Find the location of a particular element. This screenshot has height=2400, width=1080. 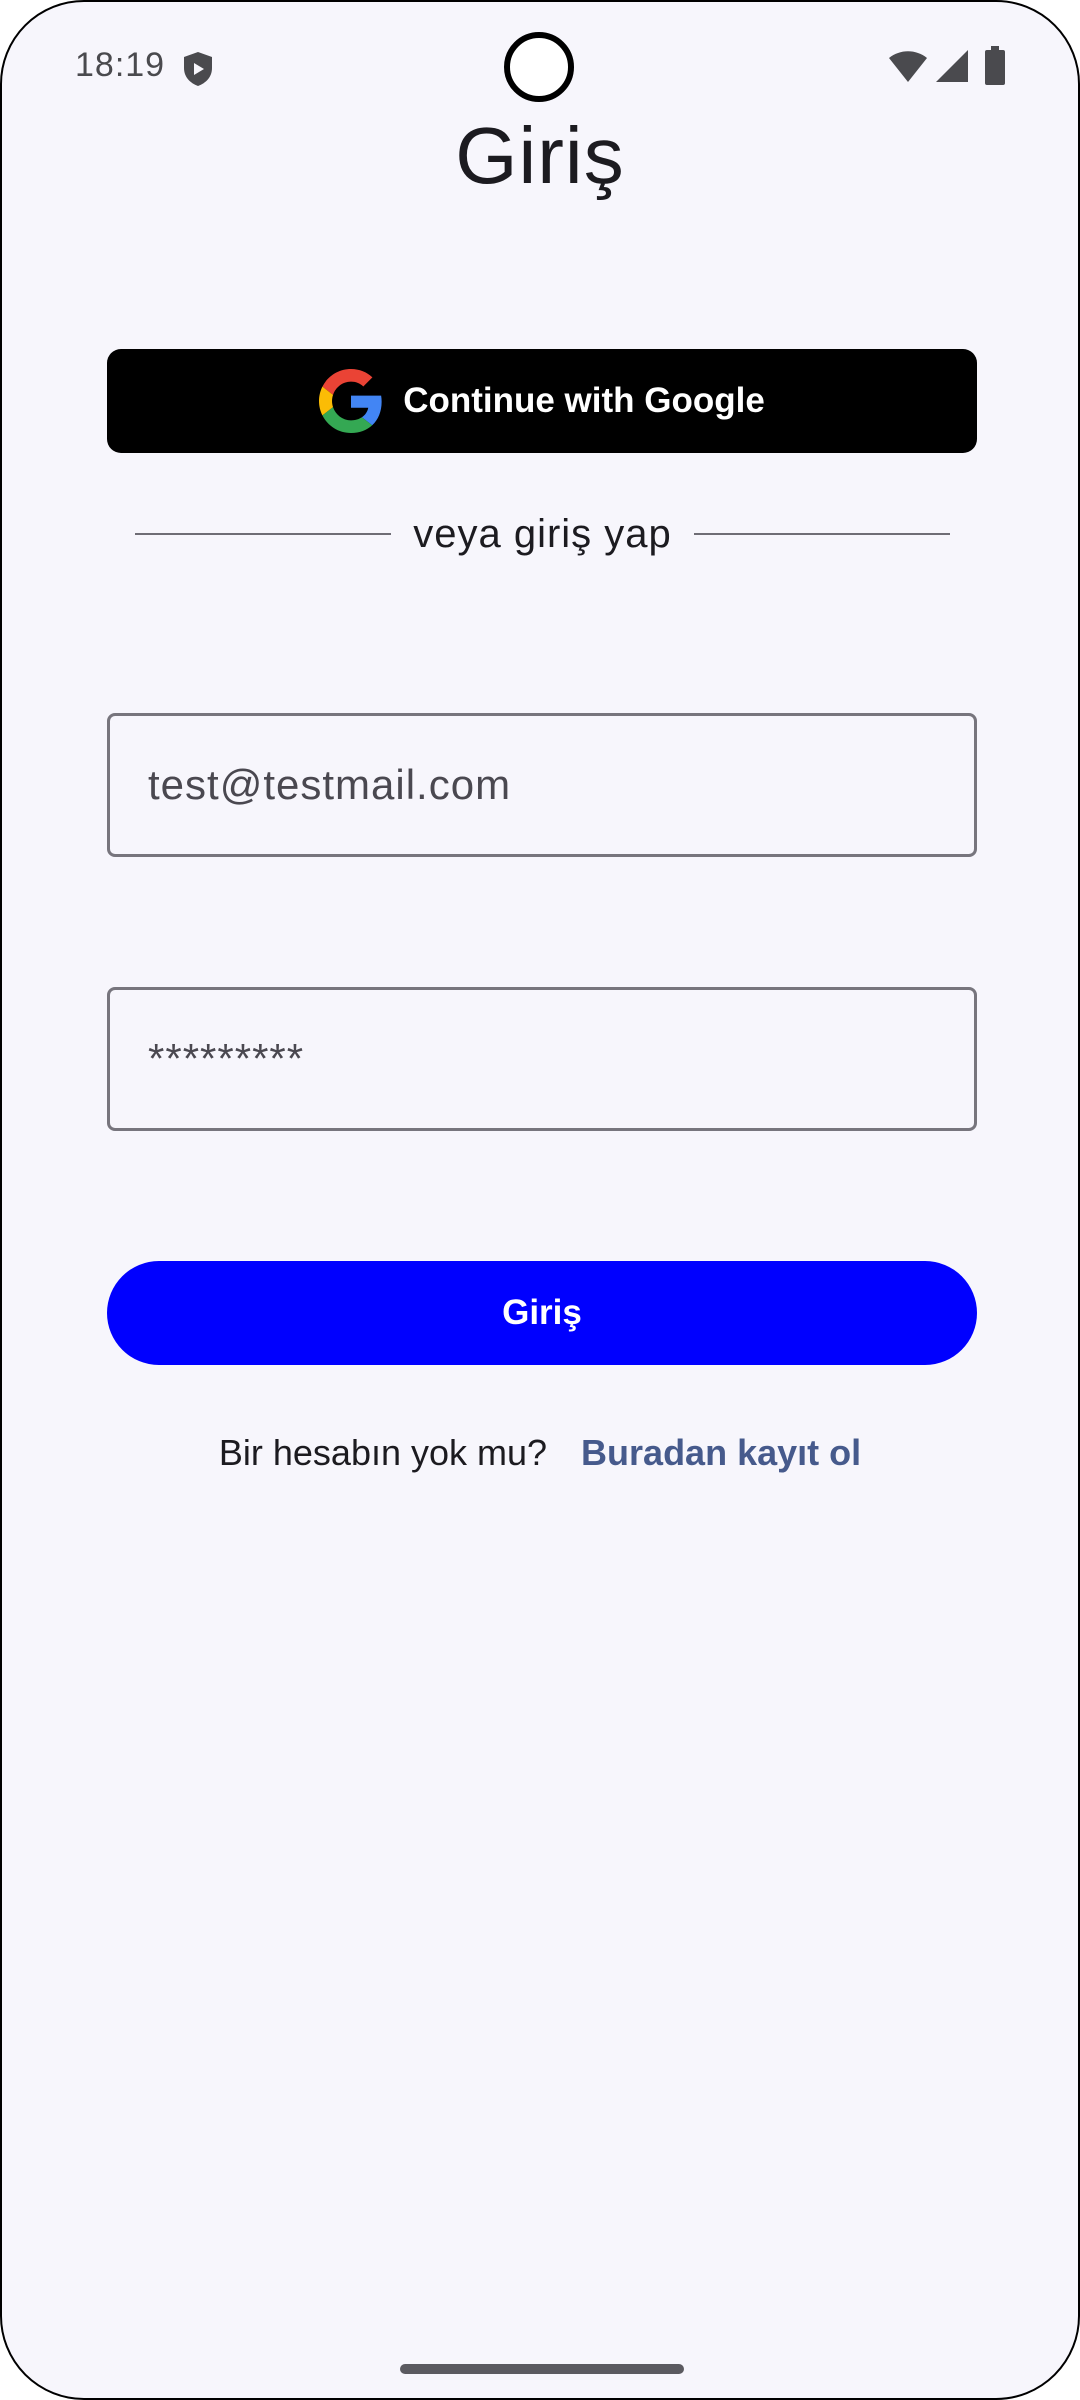

register-question: Bir hesabın yok mu? is located at coordinates (383, 1452).